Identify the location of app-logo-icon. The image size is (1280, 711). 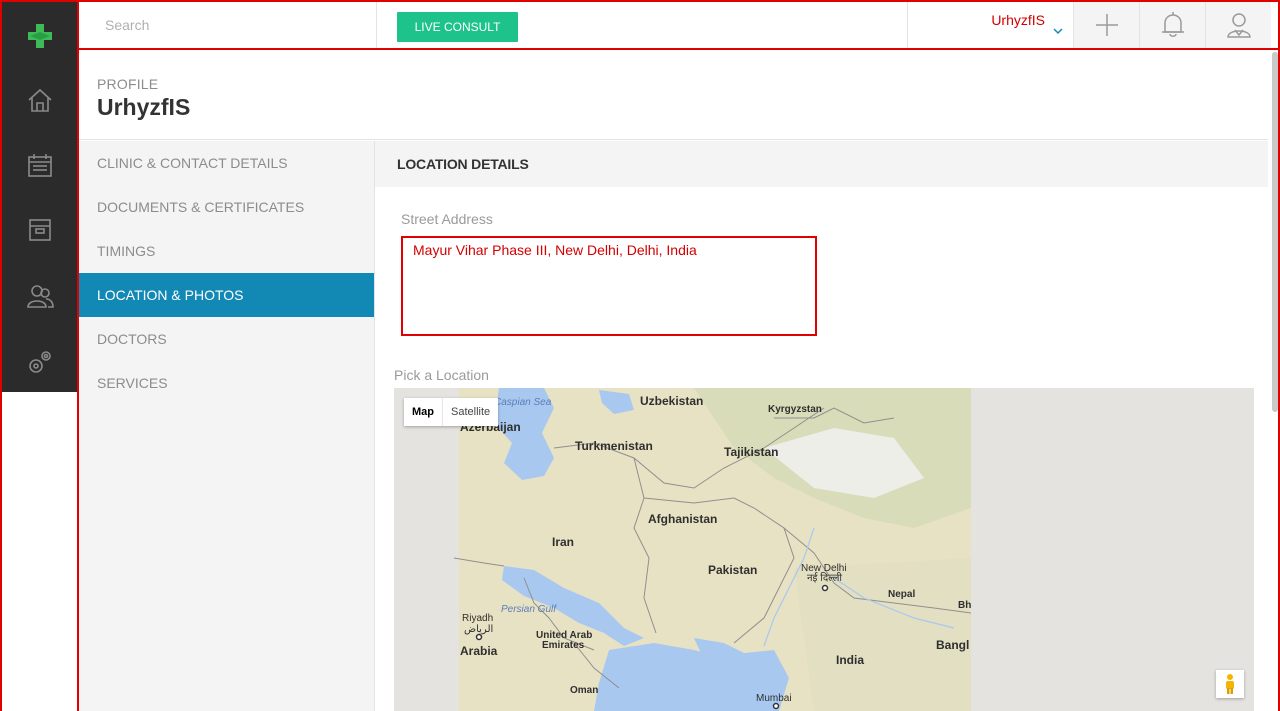
(40, 36).